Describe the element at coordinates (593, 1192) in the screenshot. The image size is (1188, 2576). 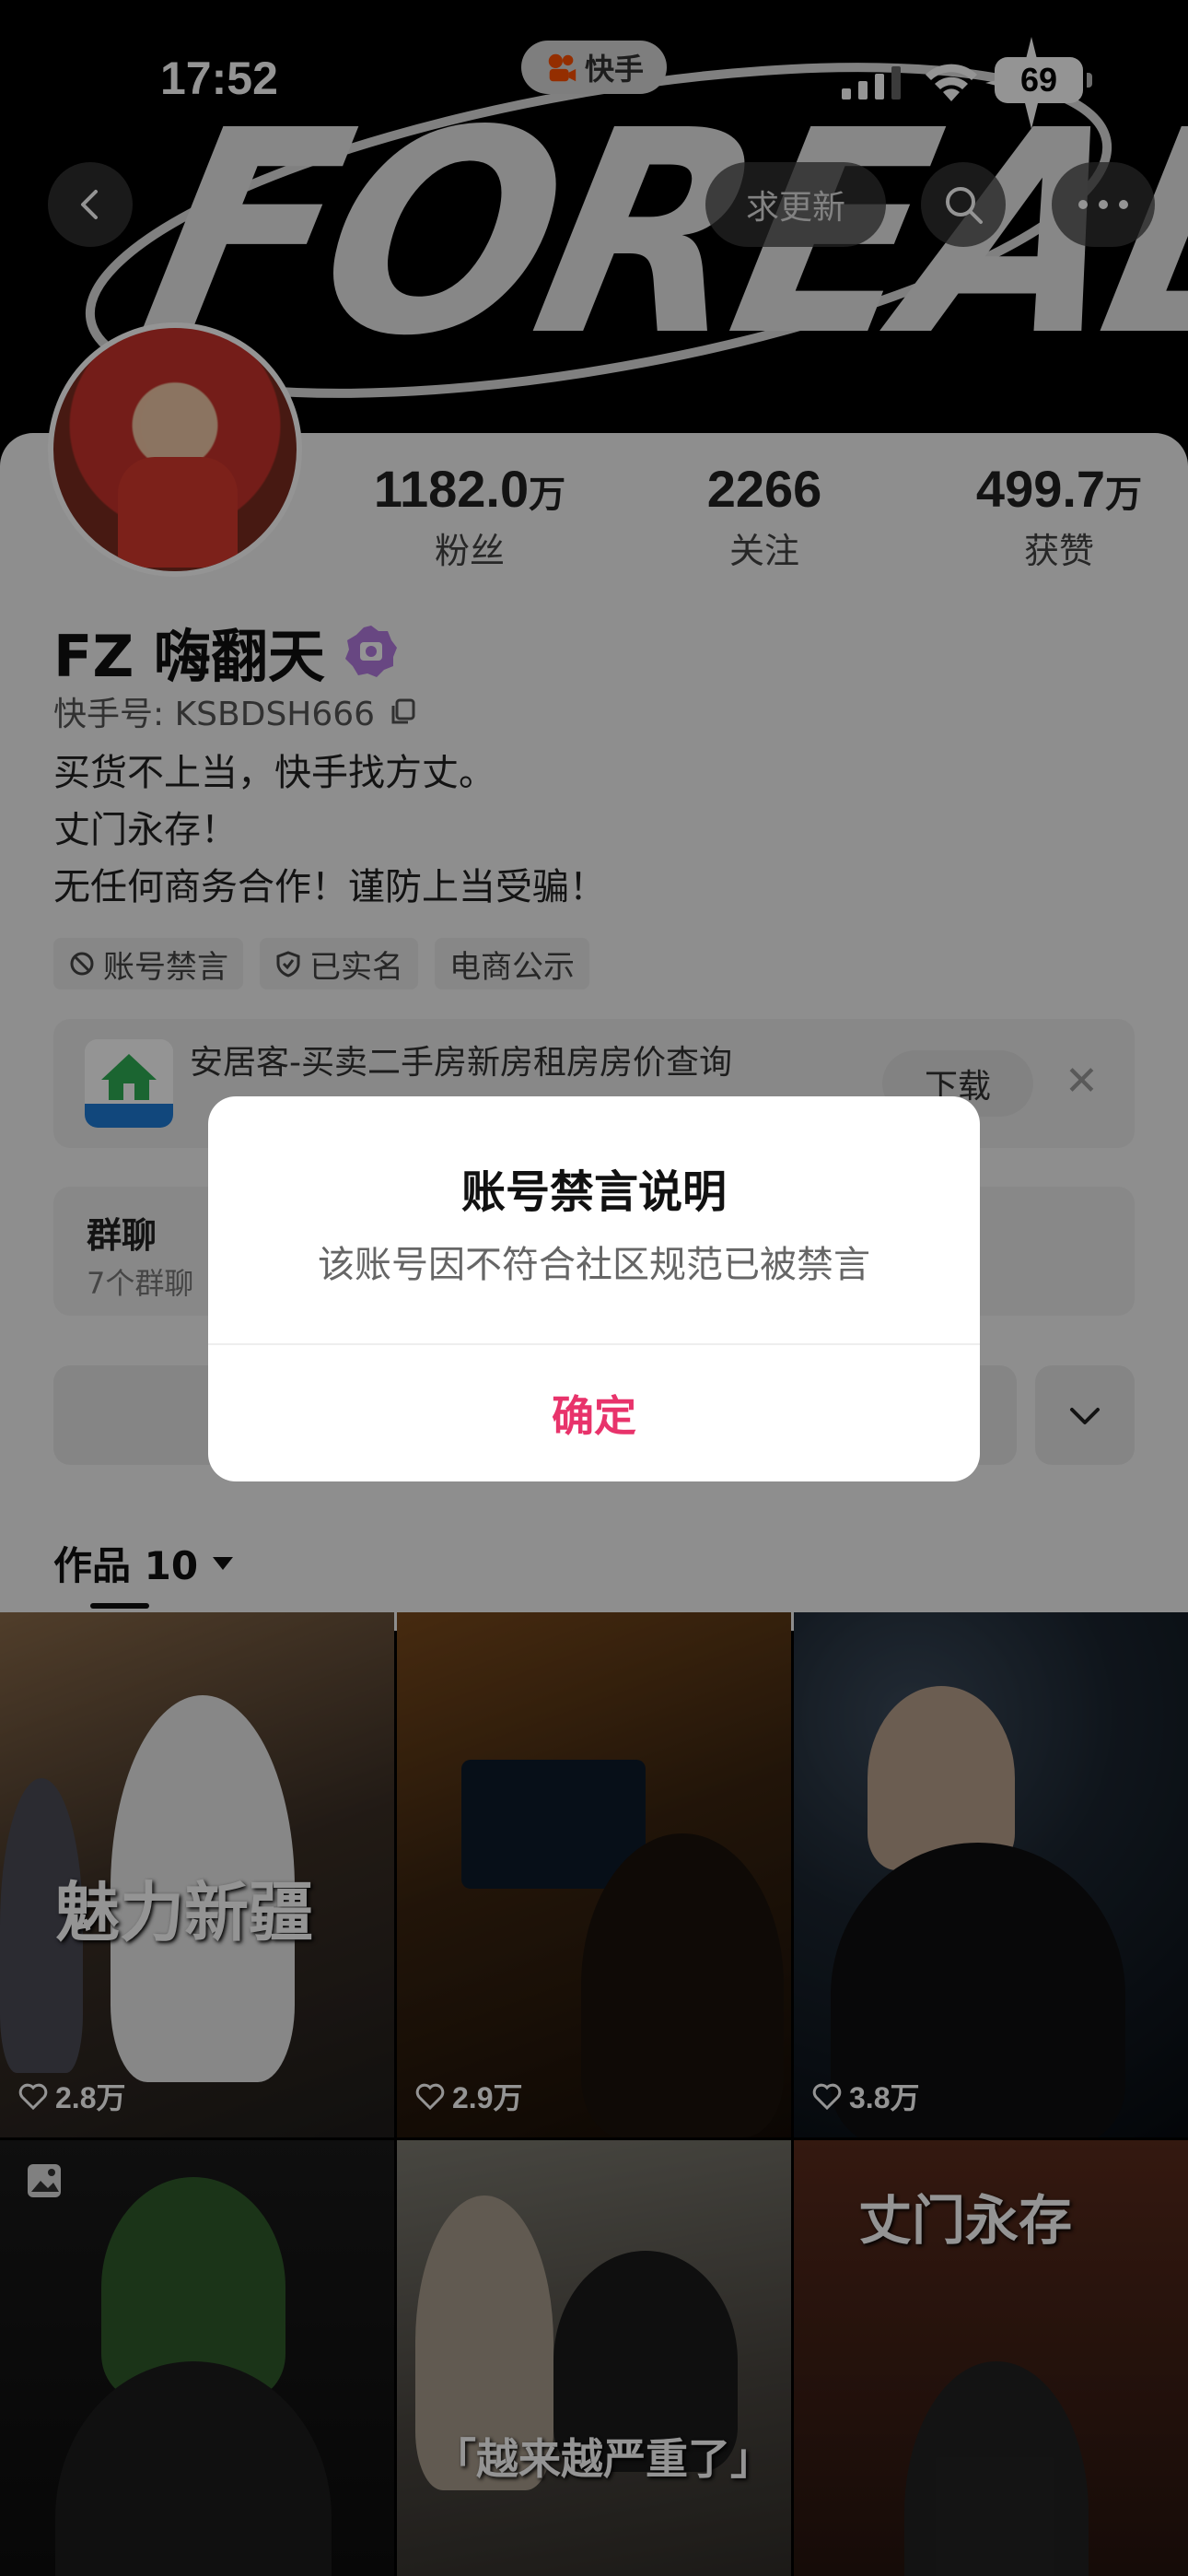
I see `dialog-title: 账号禁言说明` at that location.